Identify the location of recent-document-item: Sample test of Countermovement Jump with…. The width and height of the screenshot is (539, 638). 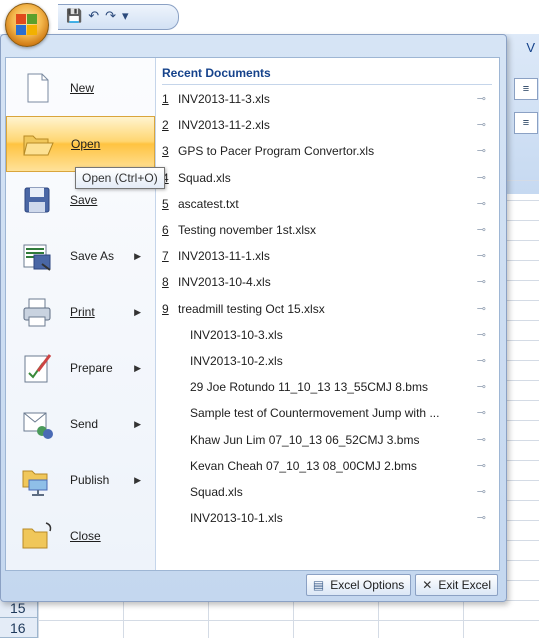
(327, 413).